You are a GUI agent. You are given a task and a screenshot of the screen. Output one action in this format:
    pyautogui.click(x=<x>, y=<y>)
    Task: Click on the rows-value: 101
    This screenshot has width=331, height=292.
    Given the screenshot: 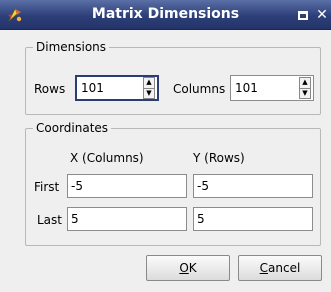 What is the action you would take?
    pyautogui.click(x=110, y=88)
    